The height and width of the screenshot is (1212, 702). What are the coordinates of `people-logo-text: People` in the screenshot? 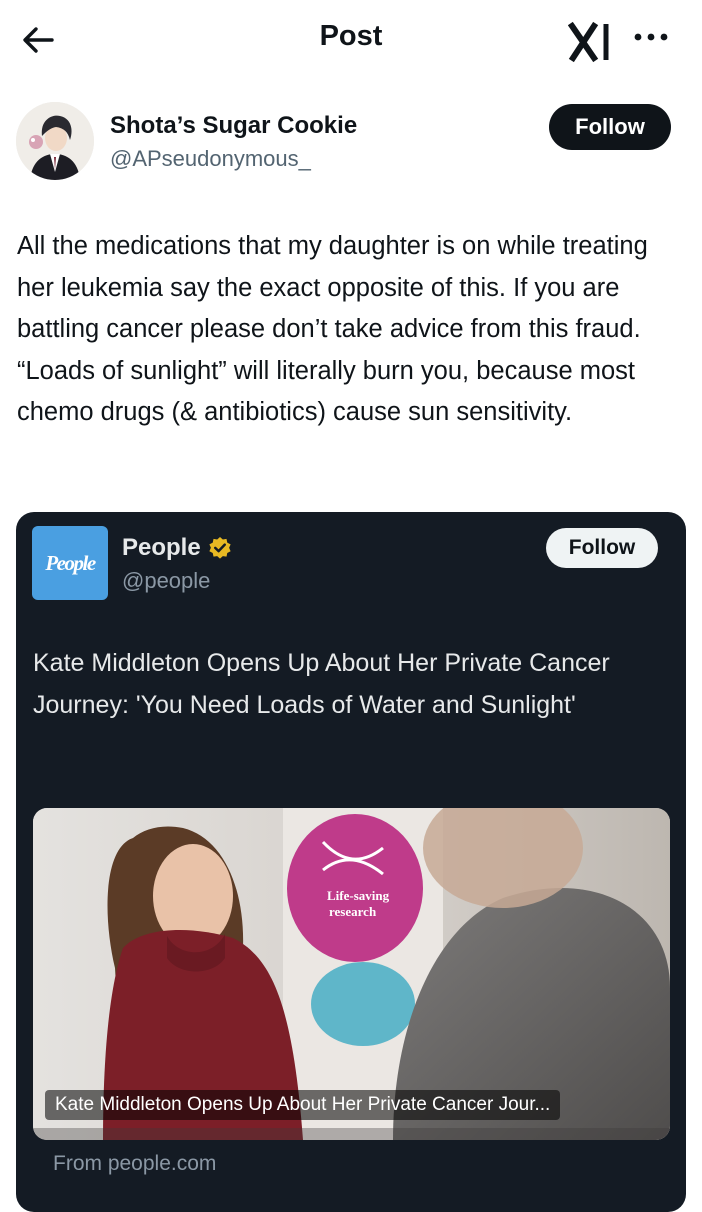 It's located at (70, 562).